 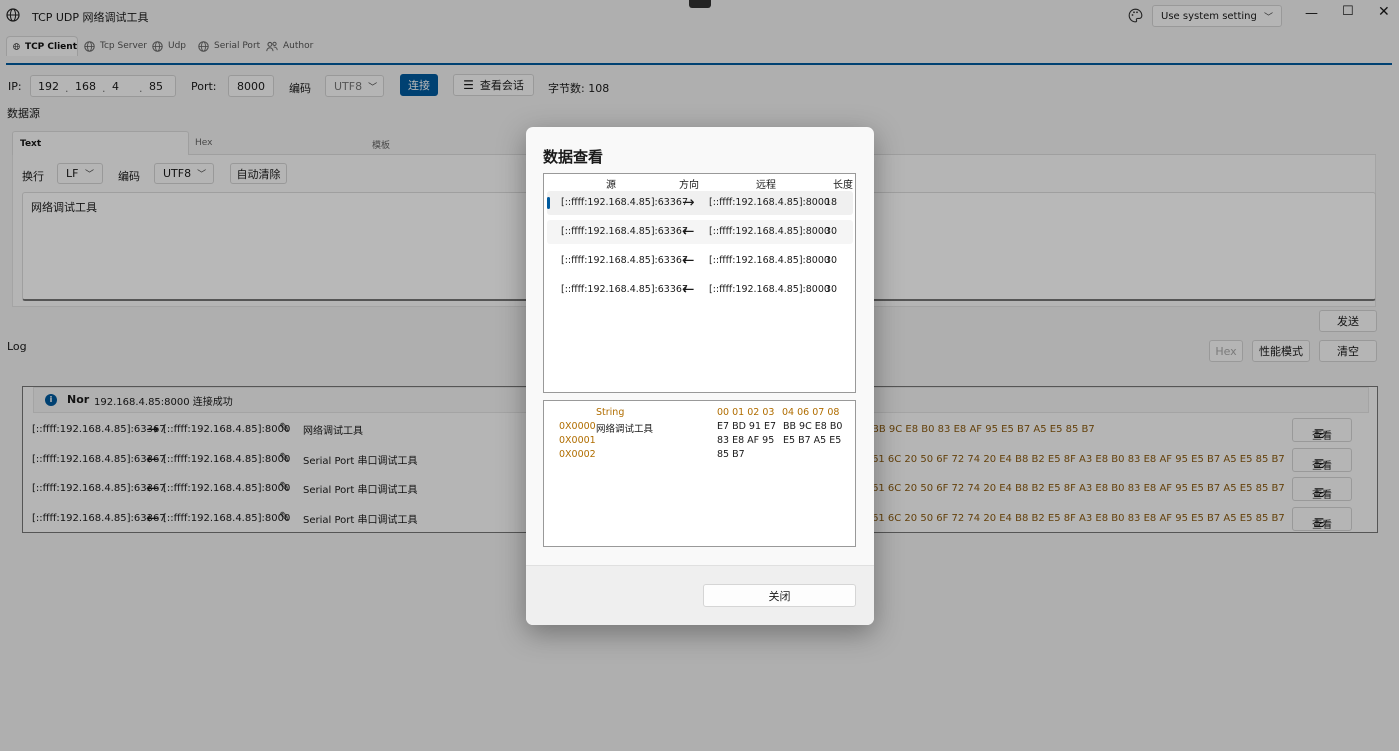 What do you see at coordinates (611, 185) in the screenshot?
I see `column-header-source: 源` at bounding box center [611, 185].